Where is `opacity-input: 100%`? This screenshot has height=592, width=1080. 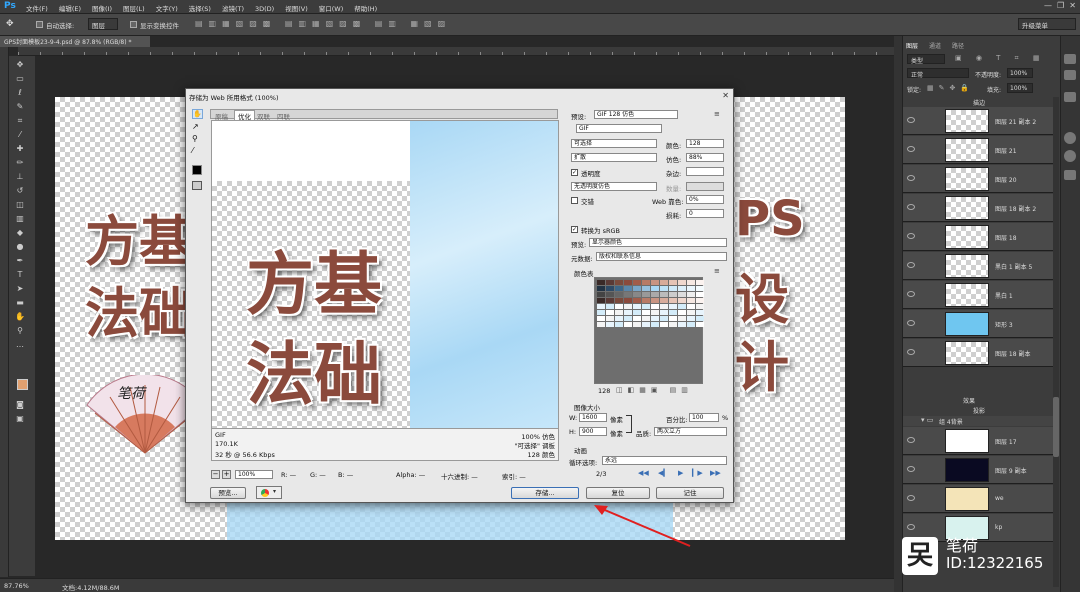 opacity-input: 100% is located at coordinates (1020, 73).